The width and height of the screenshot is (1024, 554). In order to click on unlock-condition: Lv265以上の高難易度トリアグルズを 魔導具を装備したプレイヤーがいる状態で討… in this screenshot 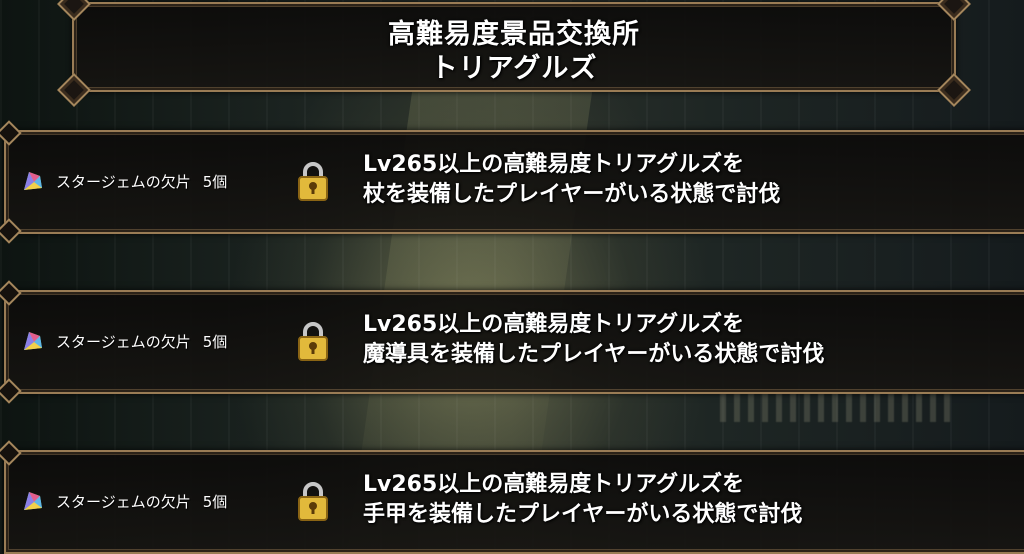, I will do `click(593, 340)`.